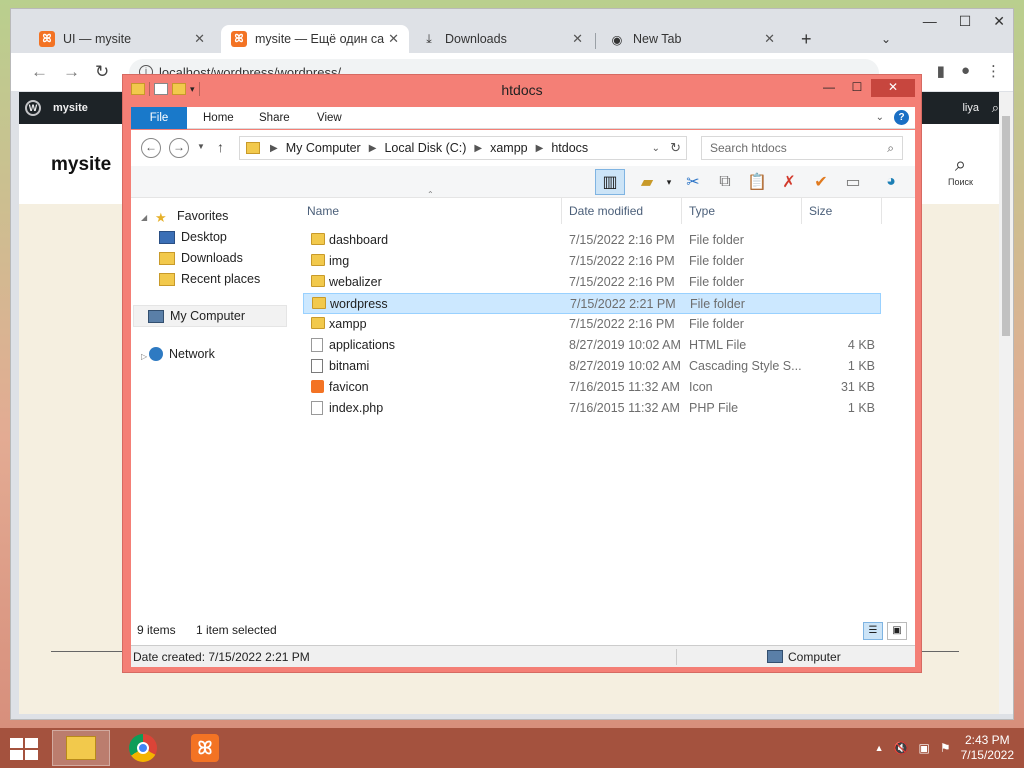 The height and width of the screenshot is (768, 1024). Describe the element at coordinates (201, 258) in the screenshot. I see `nav-downloads: Downloads` at that location.